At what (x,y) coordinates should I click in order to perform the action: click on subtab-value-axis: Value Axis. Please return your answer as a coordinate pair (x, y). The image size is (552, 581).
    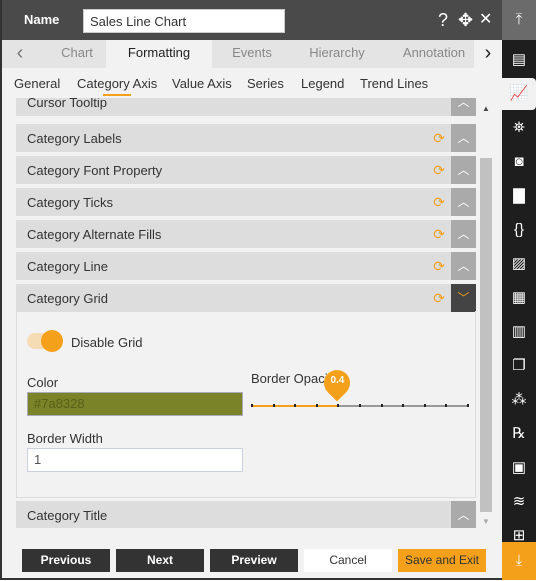
    Looking at the image, I should click on (202, 83).